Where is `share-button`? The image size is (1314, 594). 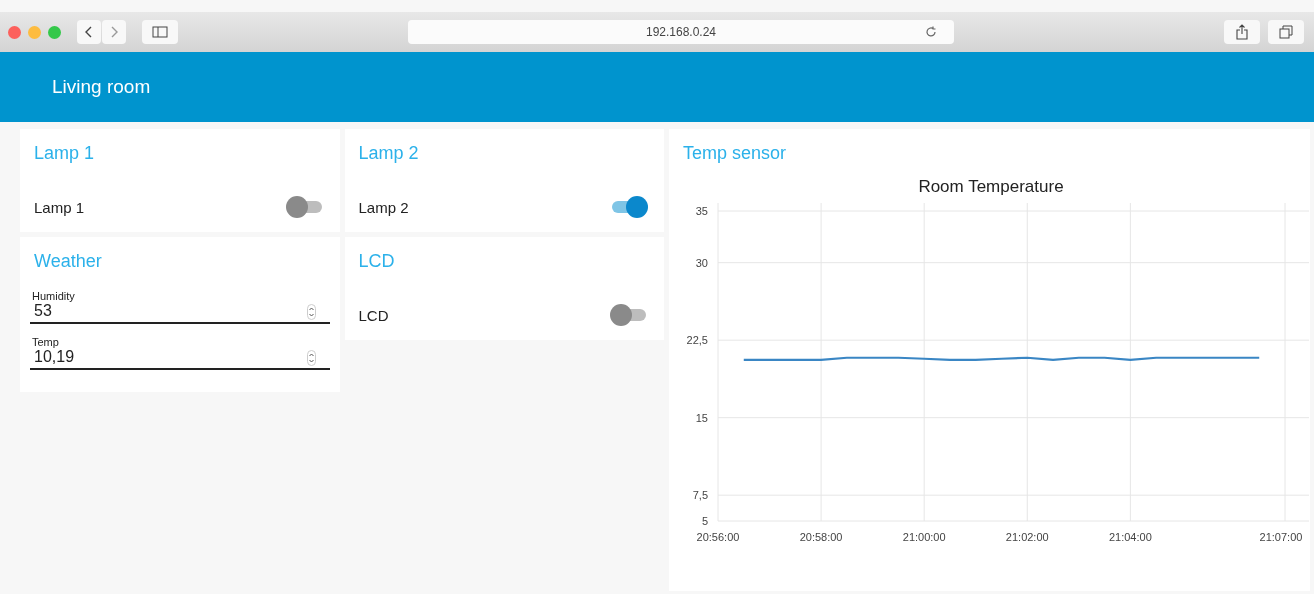 share-button is located at coordinates (1242, 32).